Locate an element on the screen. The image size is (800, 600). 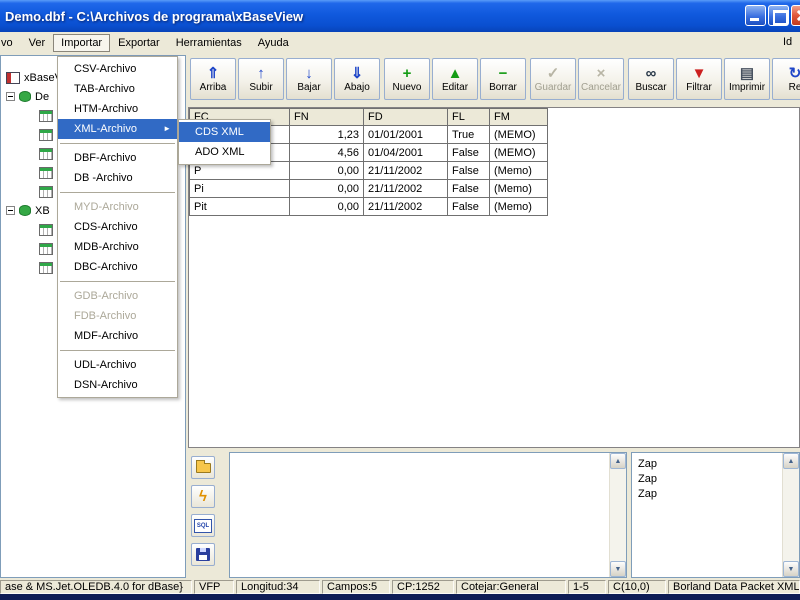
menu-item-cds: CDS-Archivo is located at coordinates (117, 227).